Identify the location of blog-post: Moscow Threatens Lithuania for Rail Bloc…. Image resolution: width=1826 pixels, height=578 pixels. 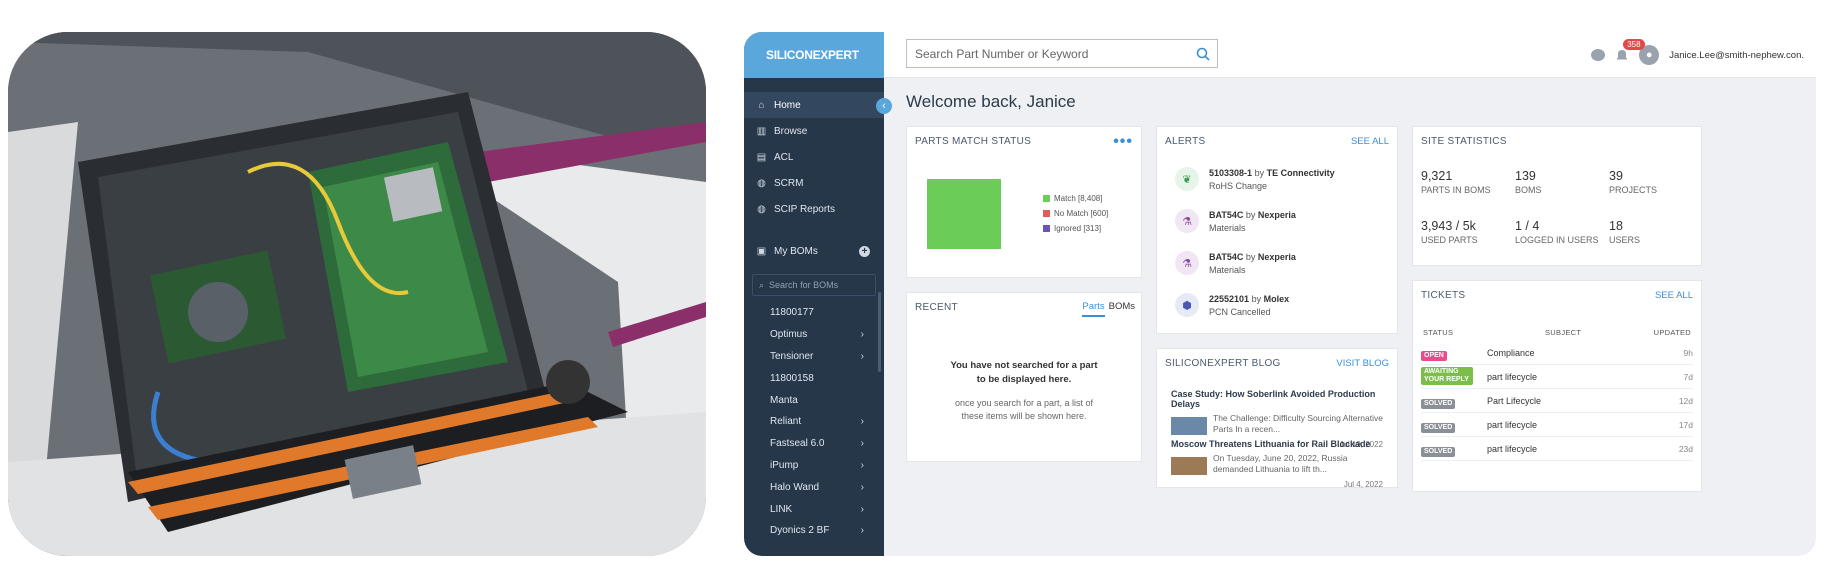
(1277, 464).